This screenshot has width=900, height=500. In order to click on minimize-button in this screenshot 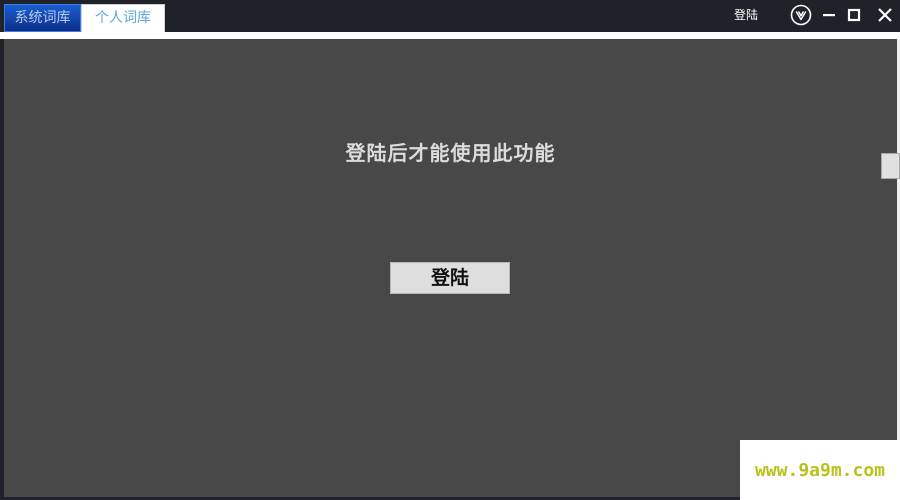, I will do `click(829, 15)`.